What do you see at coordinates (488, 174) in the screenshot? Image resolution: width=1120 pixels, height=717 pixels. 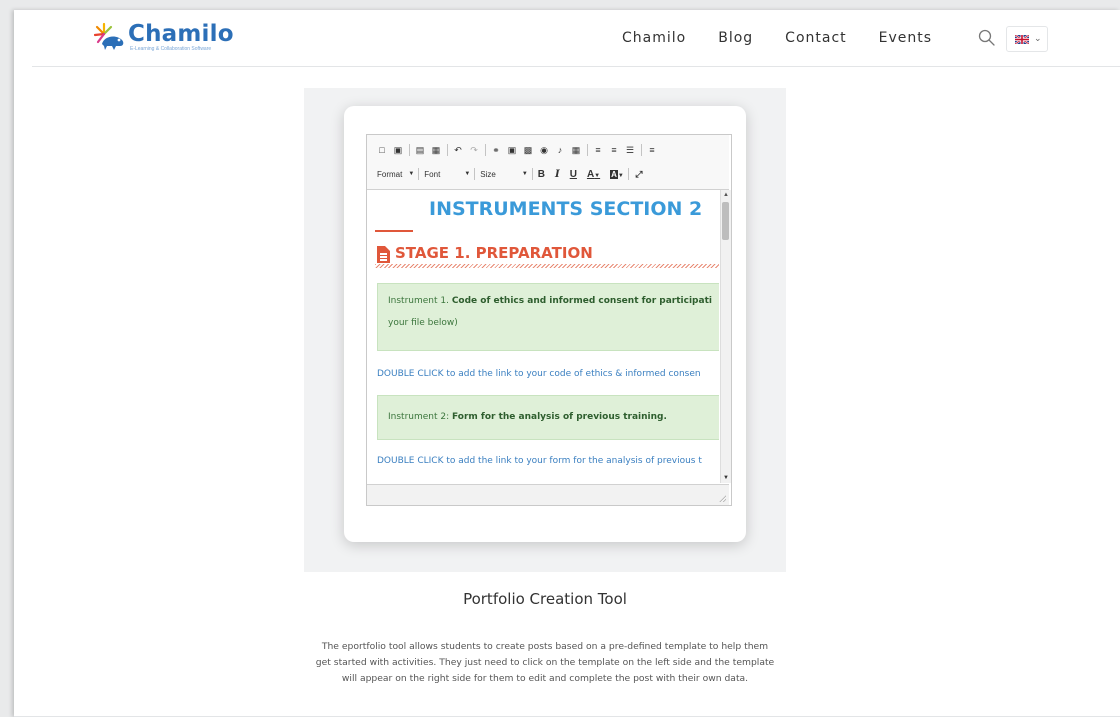 I see `size-dropdown-label: Size` at bounding box center [488, 174].